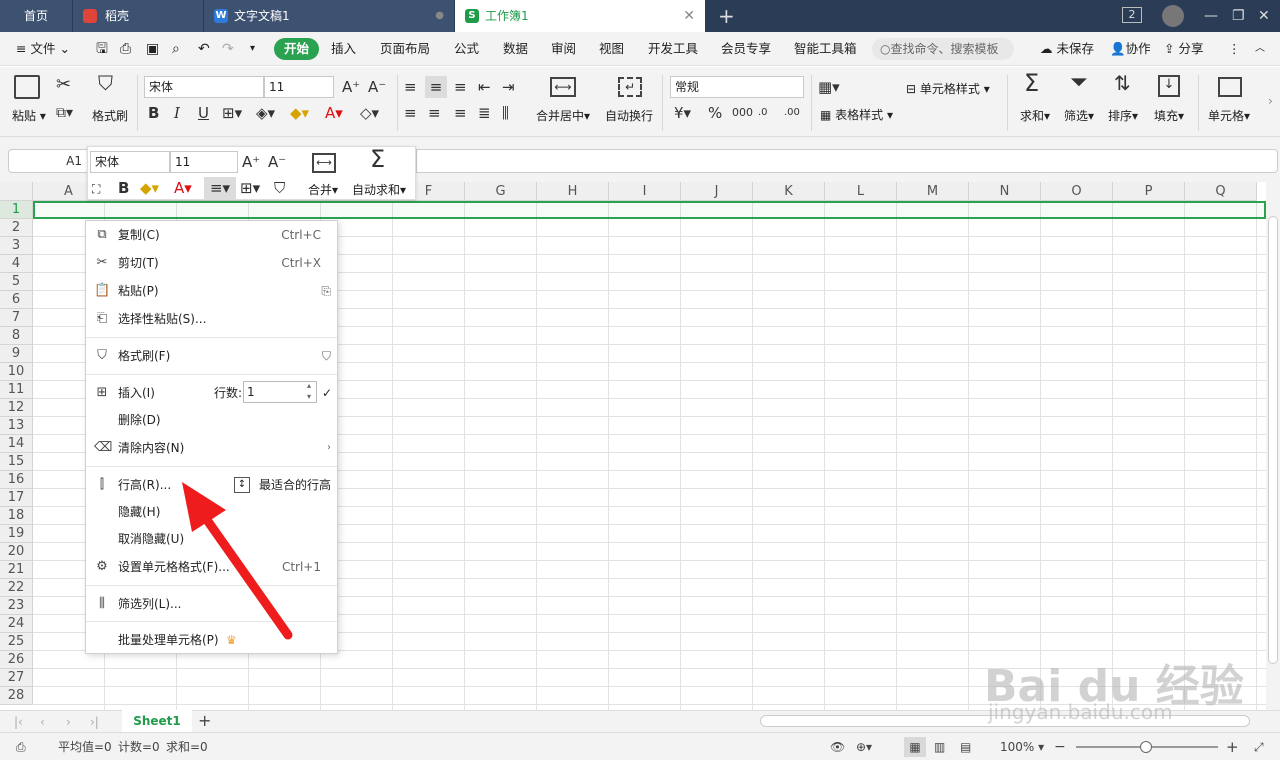  Describe the element at coordinates (204, 49) in the screenshot. I see `undo-icon: ↶` at that location.